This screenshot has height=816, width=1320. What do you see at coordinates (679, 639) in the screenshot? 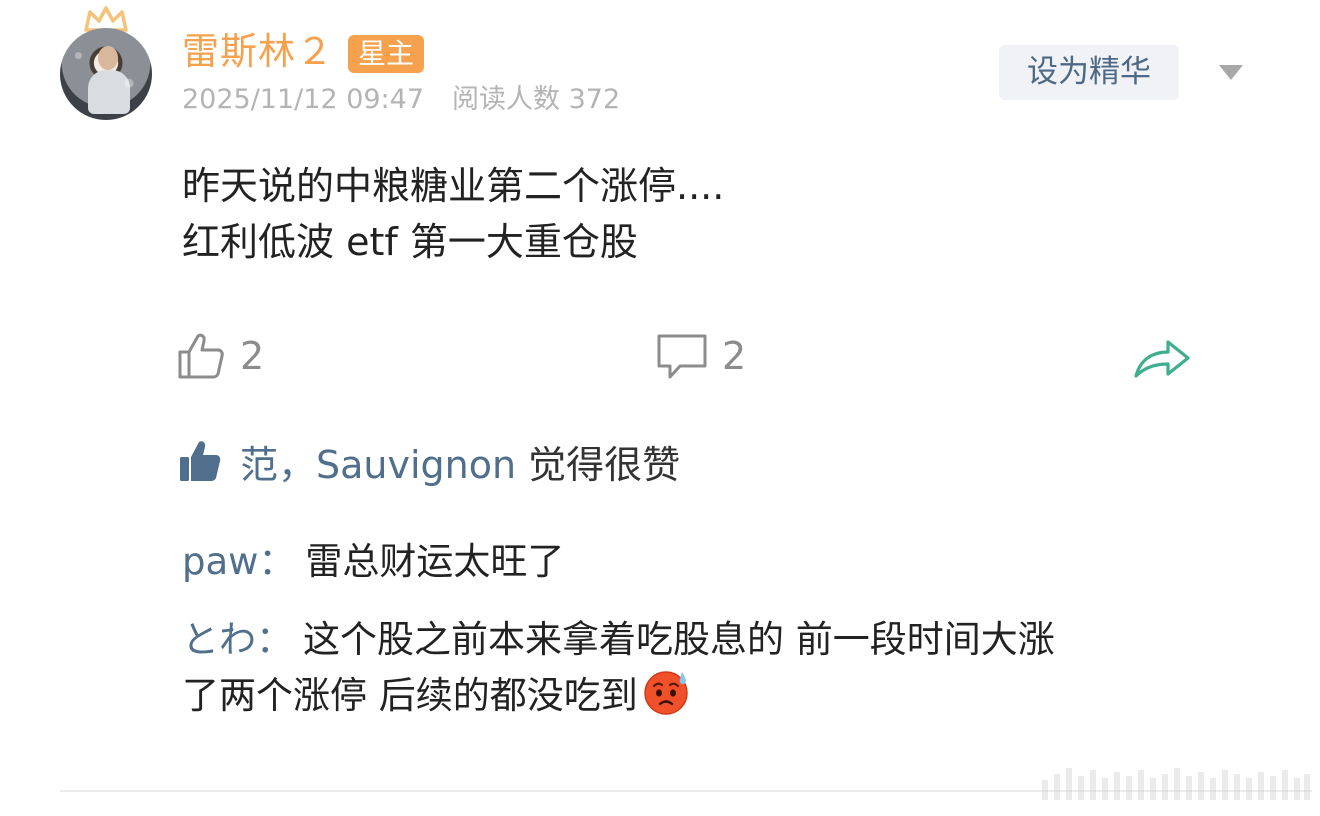
I see `comment-text: 这个股之前本来拿着吃股息的 前一段时间大涨` at bounding box center [679, 639].